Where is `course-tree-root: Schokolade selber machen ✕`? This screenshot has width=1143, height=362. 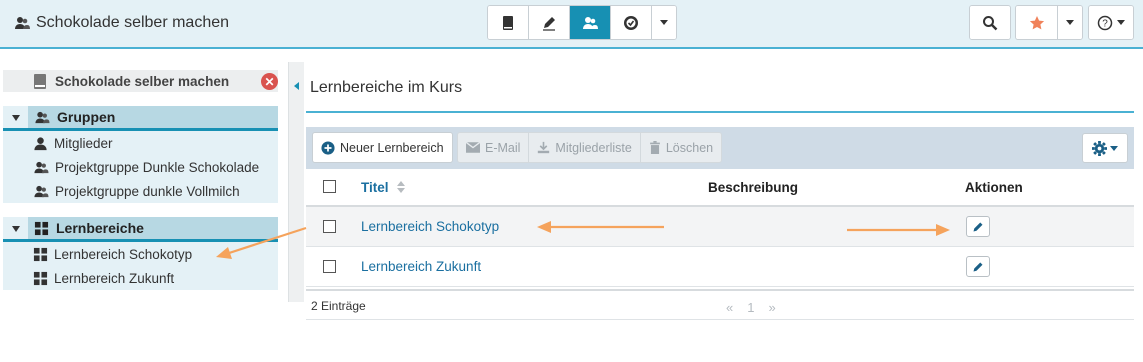 course-tree-root: Schokolade selber machen ✕ is located at coordinates (140, 81).